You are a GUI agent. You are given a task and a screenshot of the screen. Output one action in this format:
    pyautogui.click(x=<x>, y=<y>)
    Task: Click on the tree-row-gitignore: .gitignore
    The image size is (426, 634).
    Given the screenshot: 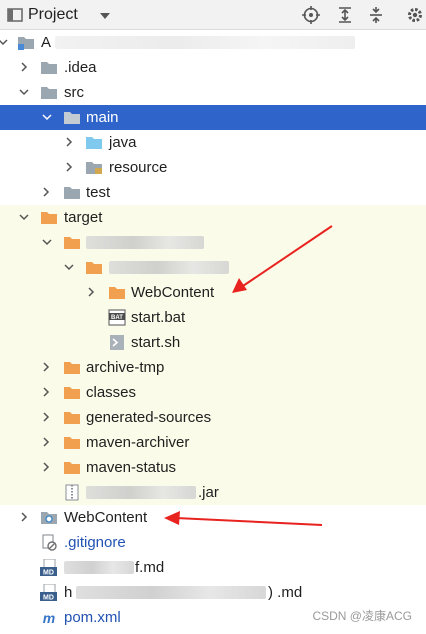 What is the action you would take?
    pyautogui.click(x=213, y=542)
    